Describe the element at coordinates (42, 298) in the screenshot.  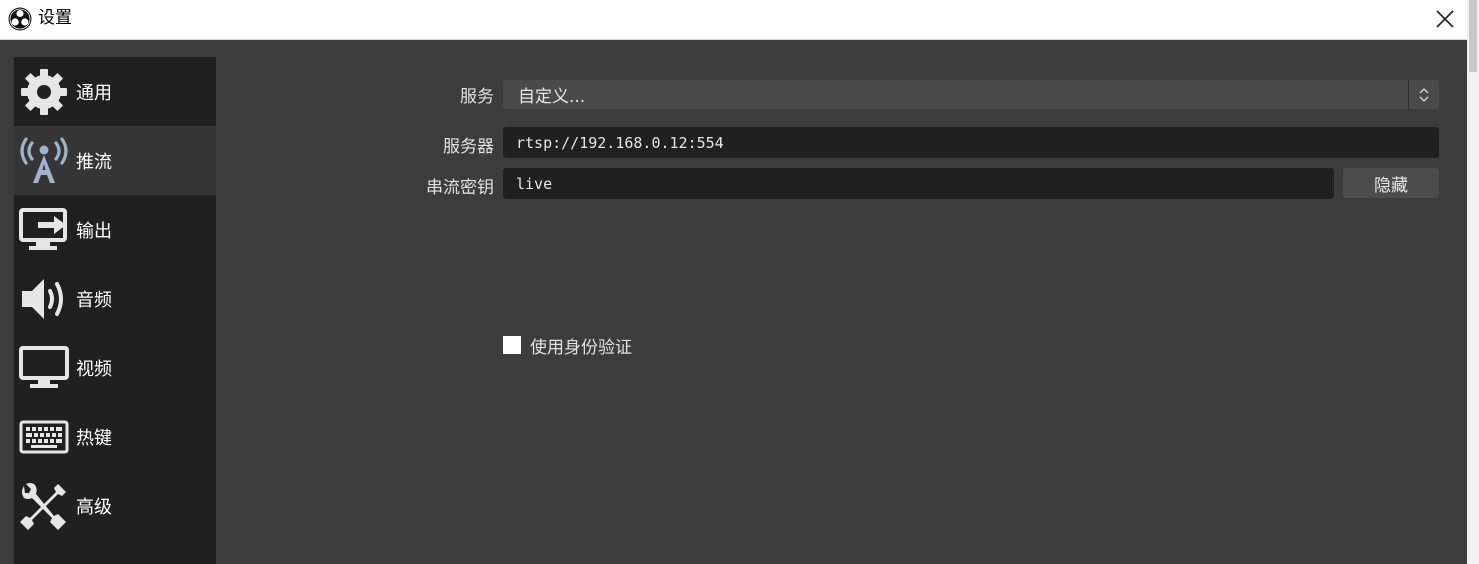
I see `speaker-icon` at that location.